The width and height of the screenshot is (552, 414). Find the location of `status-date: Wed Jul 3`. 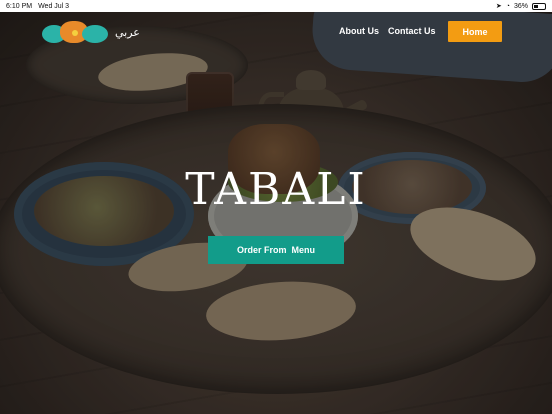

status-date: Wed Jul 3 is located at coordinates (54, 6).